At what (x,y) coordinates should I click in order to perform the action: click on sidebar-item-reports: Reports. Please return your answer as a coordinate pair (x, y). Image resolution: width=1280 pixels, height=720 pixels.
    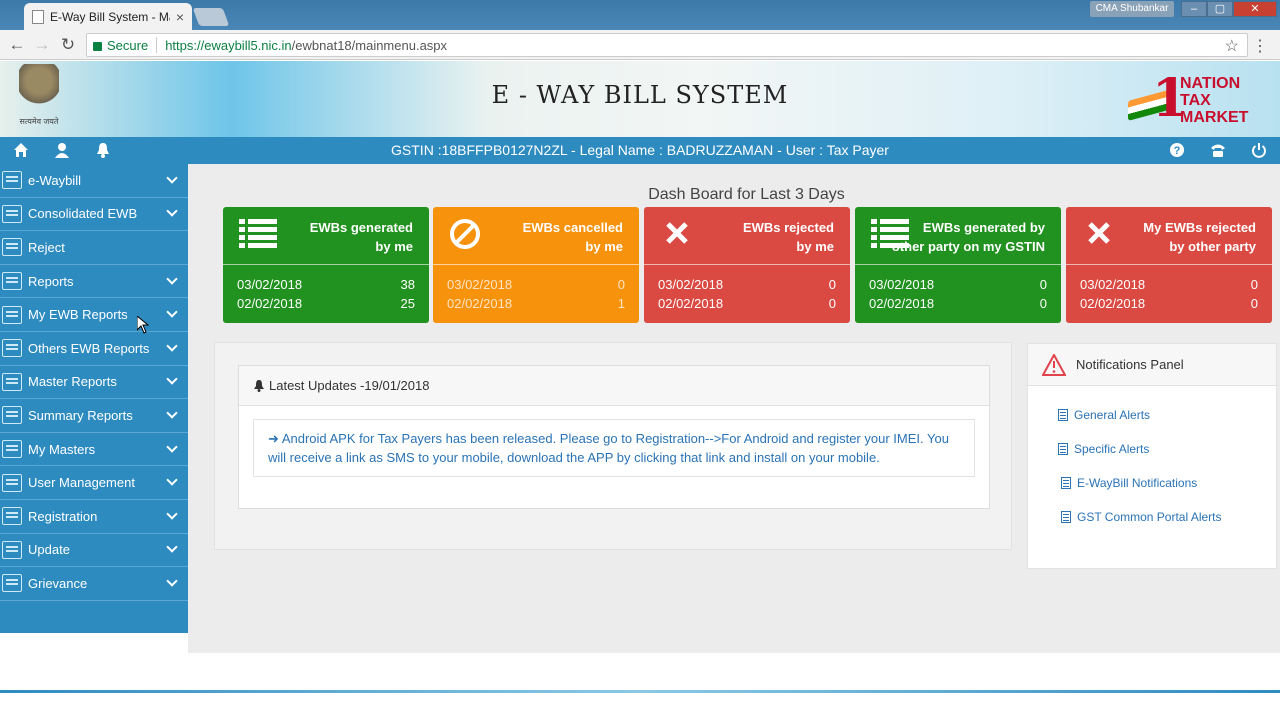
    Looking at the image, I should click on (94, 282).